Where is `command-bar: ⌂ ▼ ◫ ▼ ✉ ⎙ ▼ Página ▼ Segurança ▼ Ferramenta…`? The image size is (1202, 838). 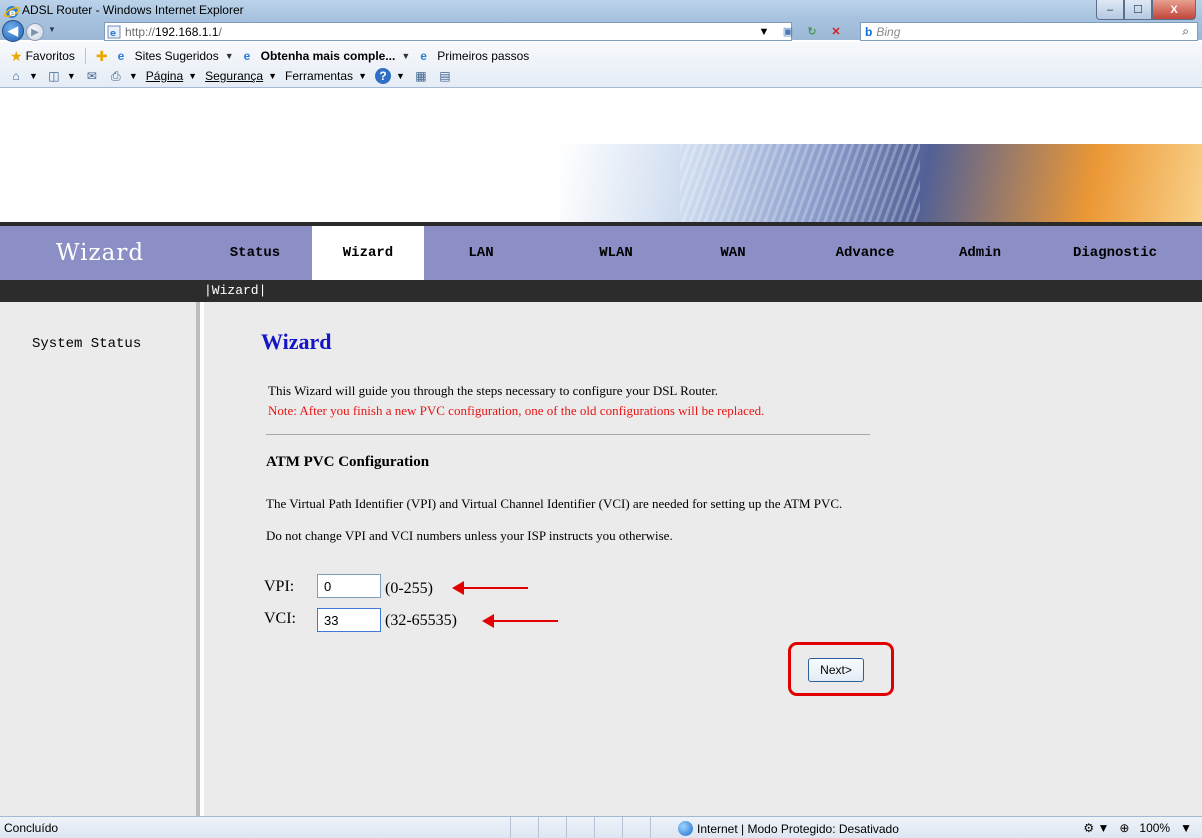
command-bar: ⌂ ▼ ◫ ▼ ✉ ⎙ ▼ Página ▼ Segurança ▼ Ferramenta… is located at coordinates (226, 76).